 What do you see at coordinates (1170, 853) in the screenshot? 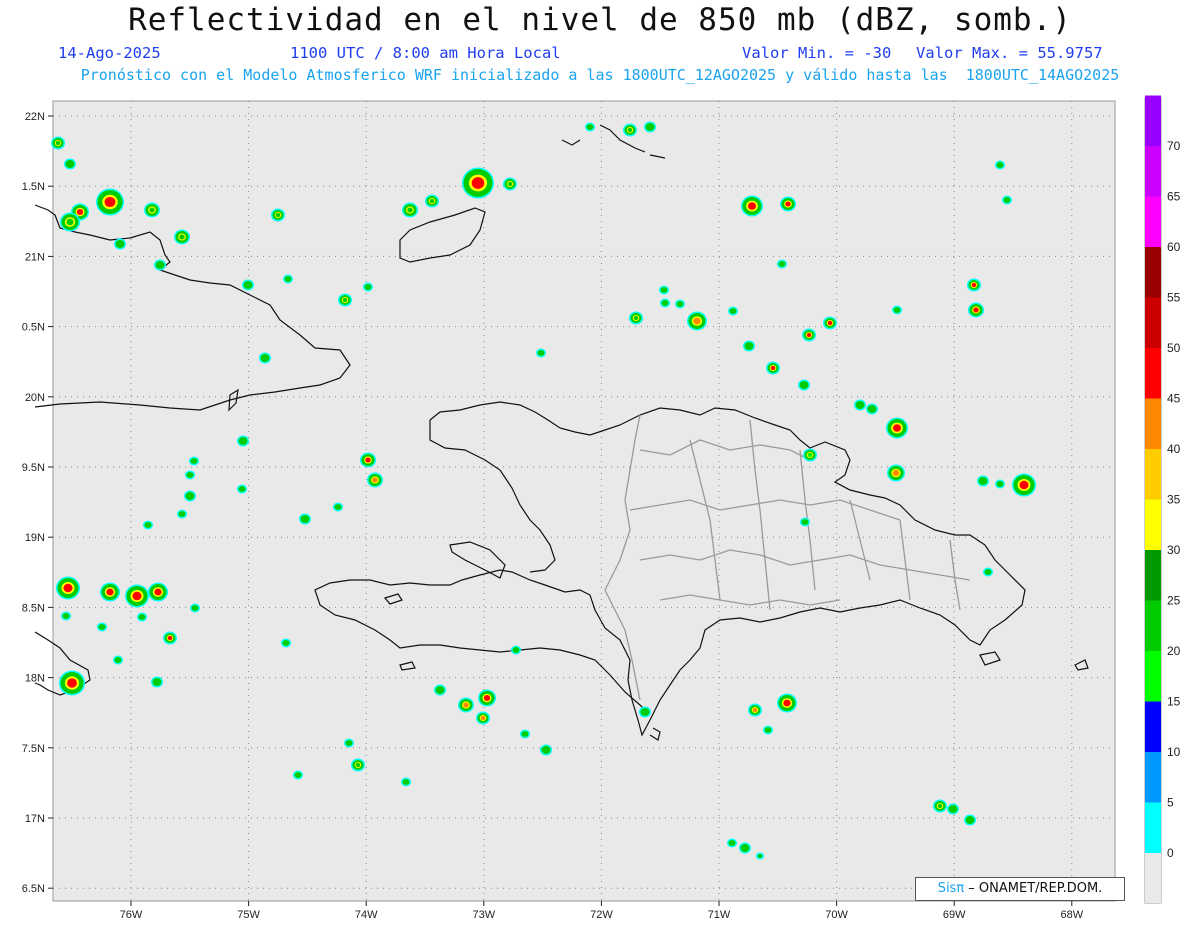
I see `colorbar-label: 0` at bounding box center [1170, 853].